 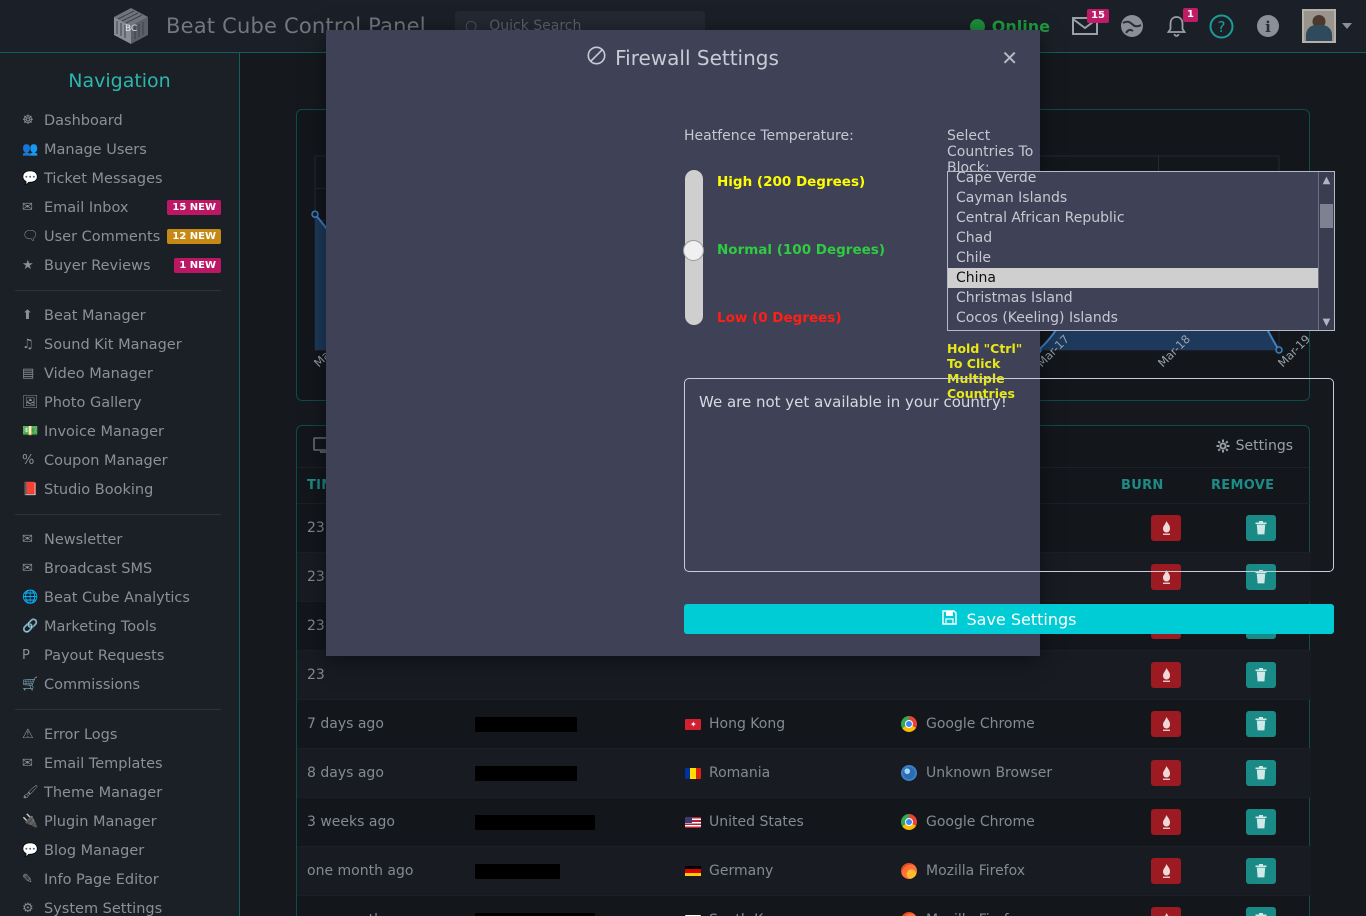 I want to click on sidebar-item-buyer-reviews: ★ Buyer Reviews 1 NEW, so click(x=119, y=265).